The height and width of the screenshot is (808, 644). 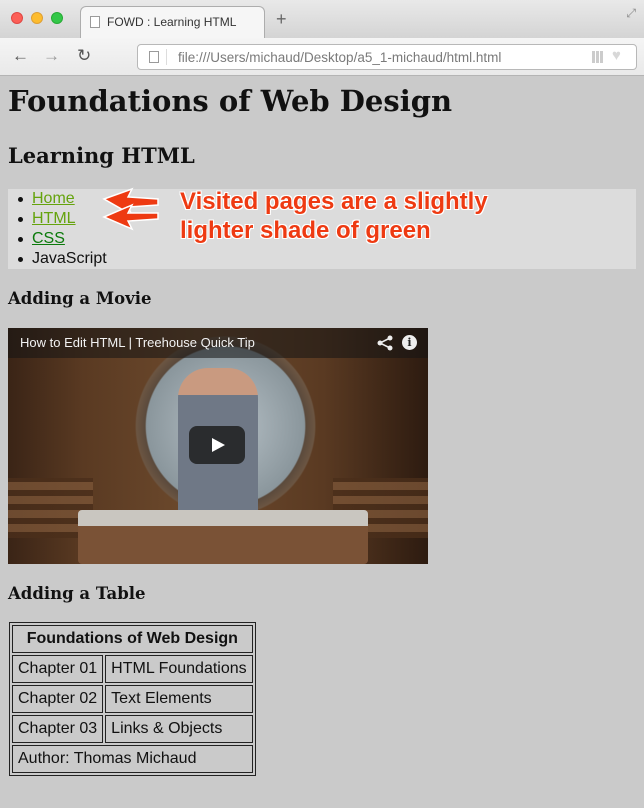 I want to click on nav-link-css: CSS, so click(x=48, y=238).